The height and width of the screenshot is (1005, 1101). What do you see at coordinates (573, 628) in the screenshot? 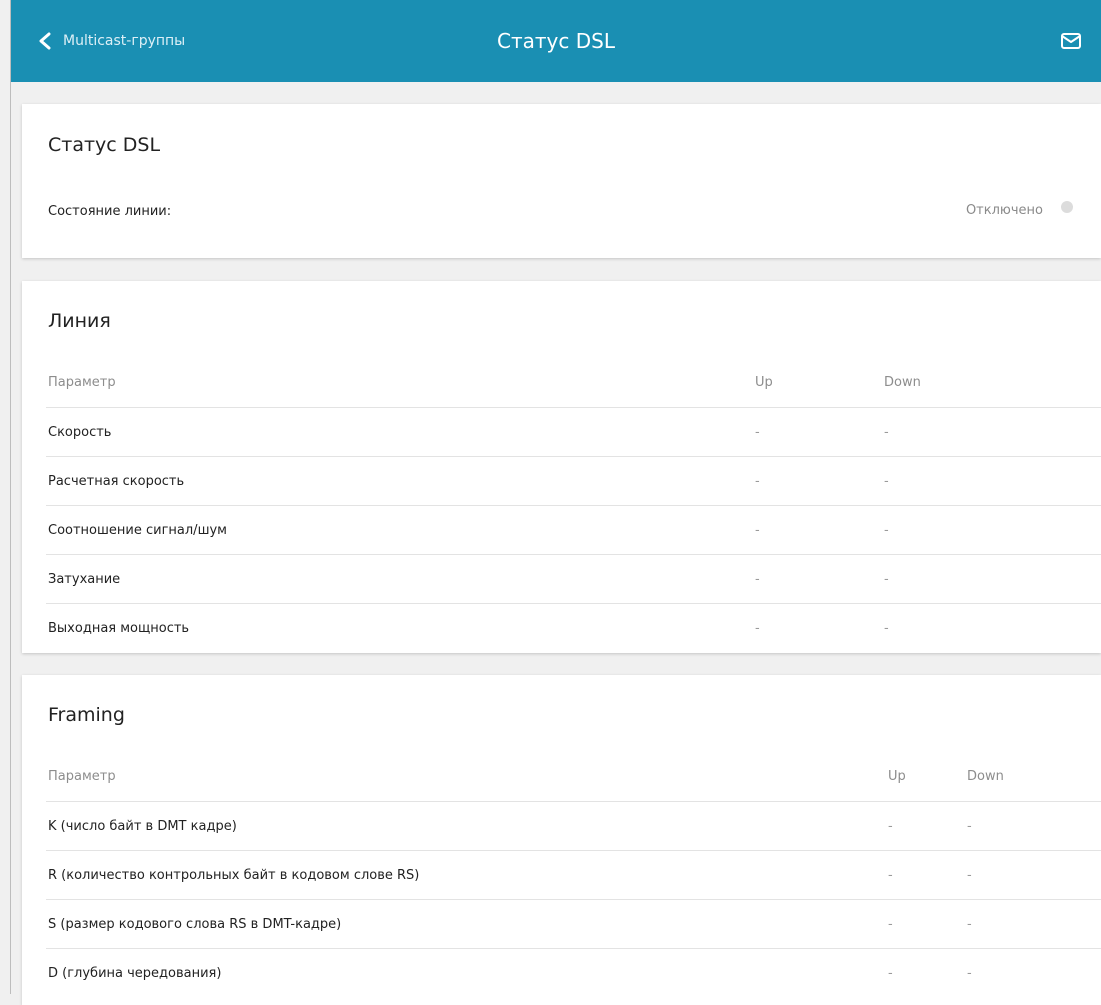
I see `table-row: Выходная мощность - -` at bounding box center [573, 628].